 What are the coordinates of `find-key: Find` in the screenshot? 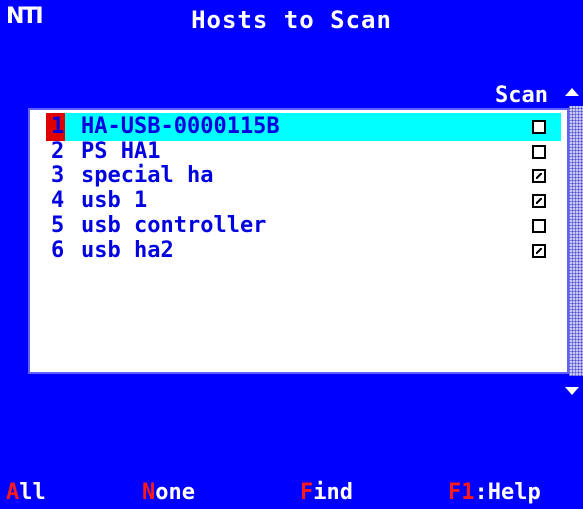 It's located at (326, 492).